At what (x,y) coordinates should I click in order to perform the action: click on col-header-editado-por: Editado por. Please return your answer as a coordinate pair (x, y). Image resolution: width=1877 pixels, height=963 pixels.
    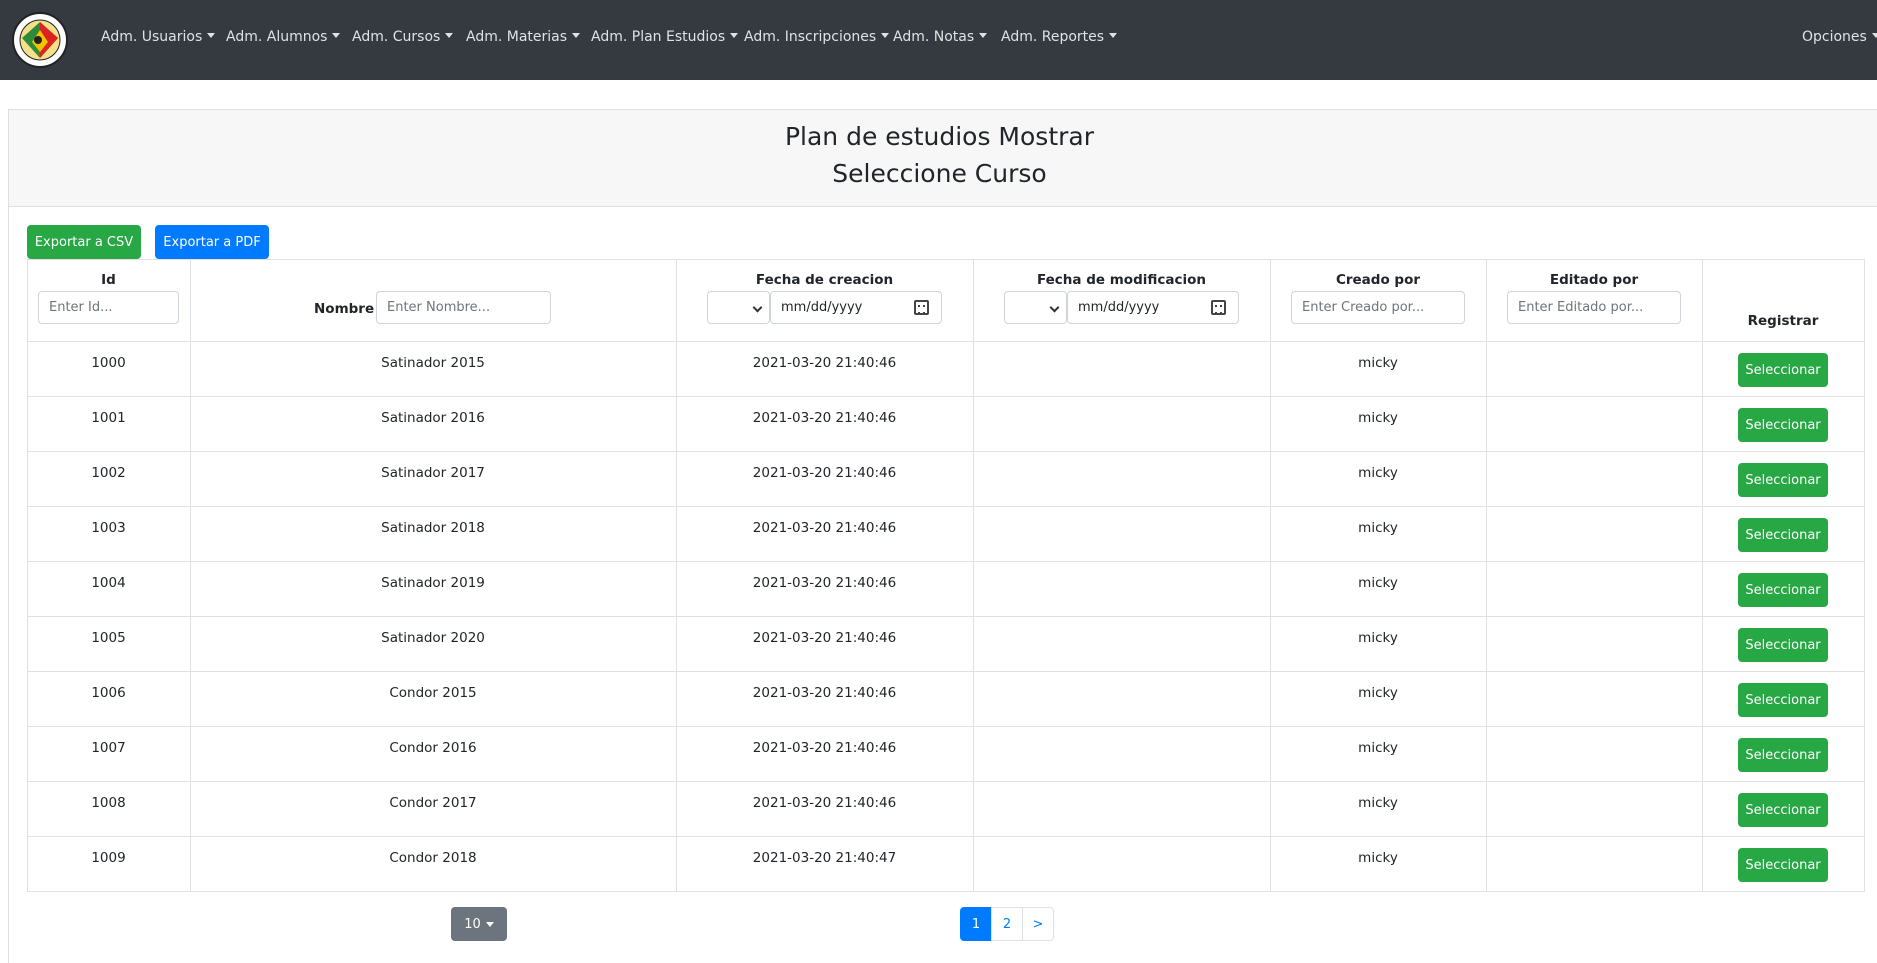
    Looking at the image, I should click on (1594, 280).